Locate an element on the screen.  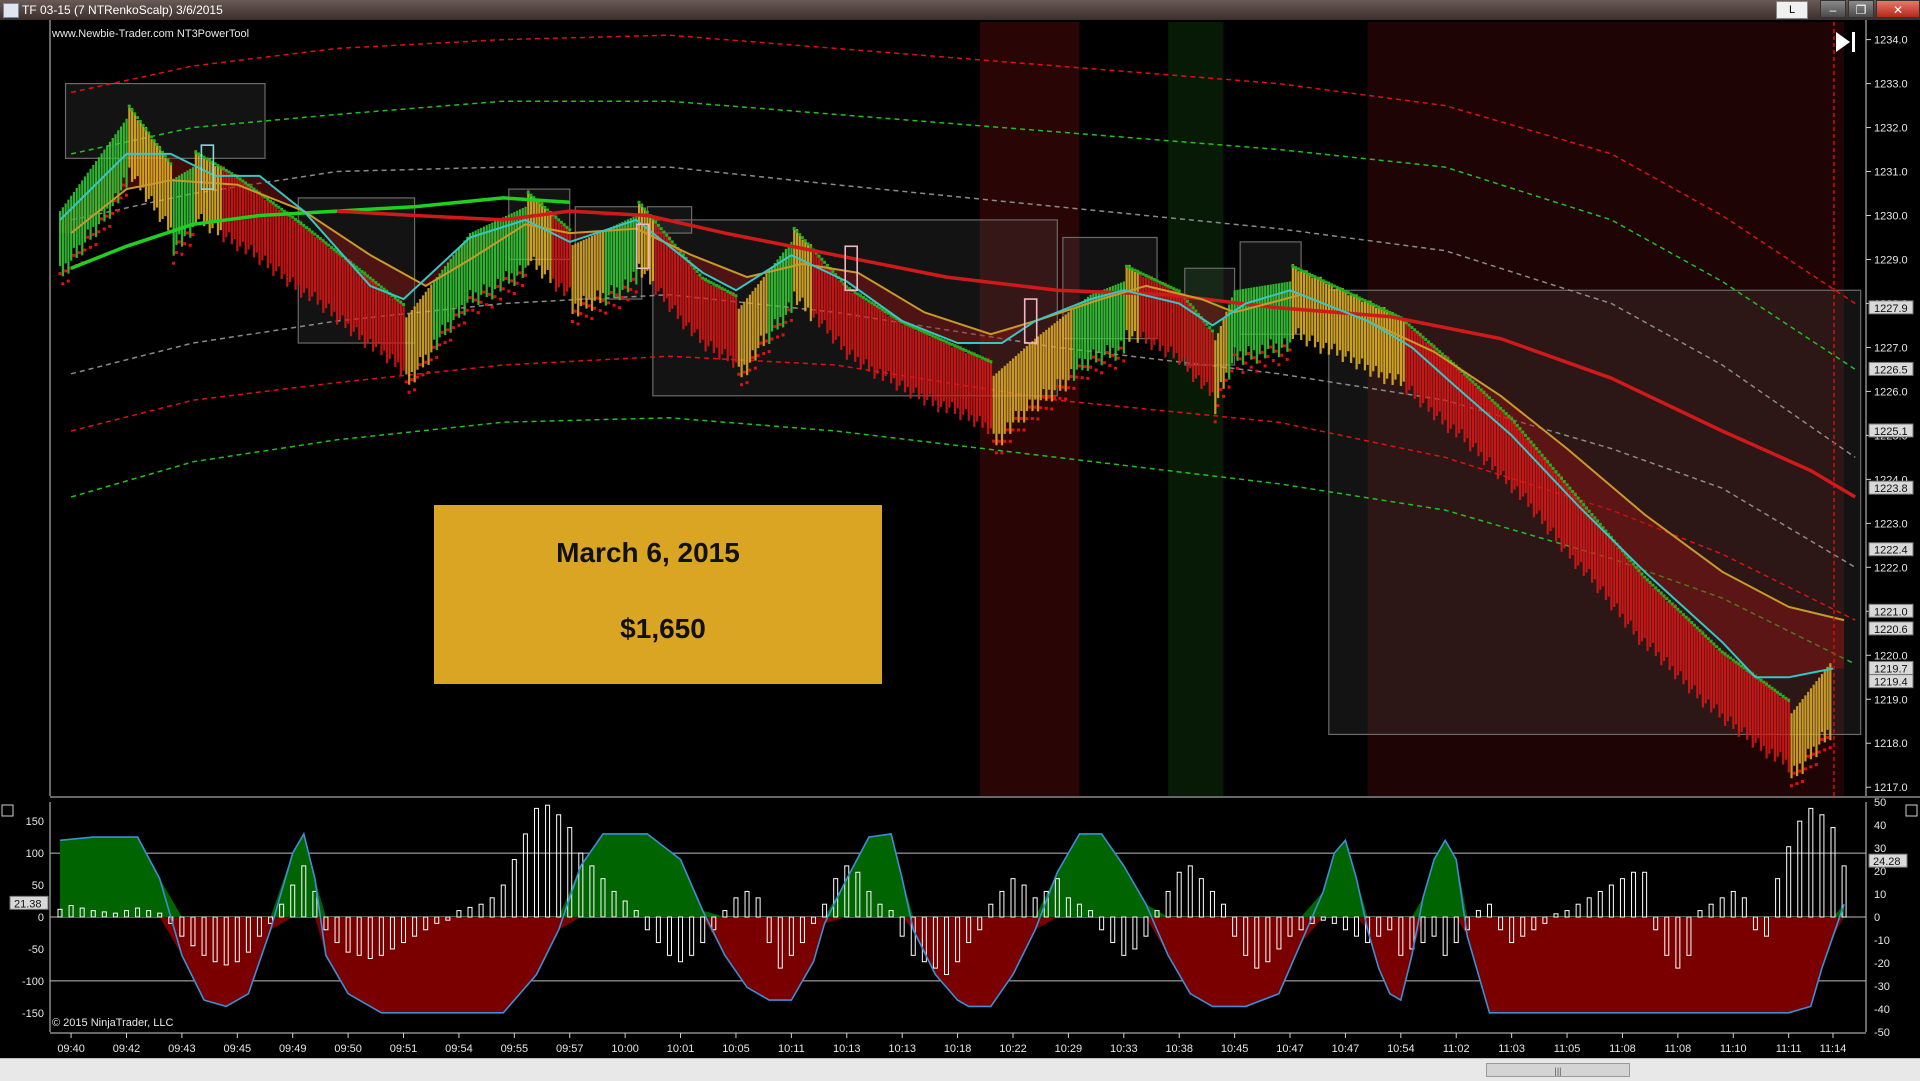
price-marker-label: 1225.1 is located at coordinates (1891, 432).